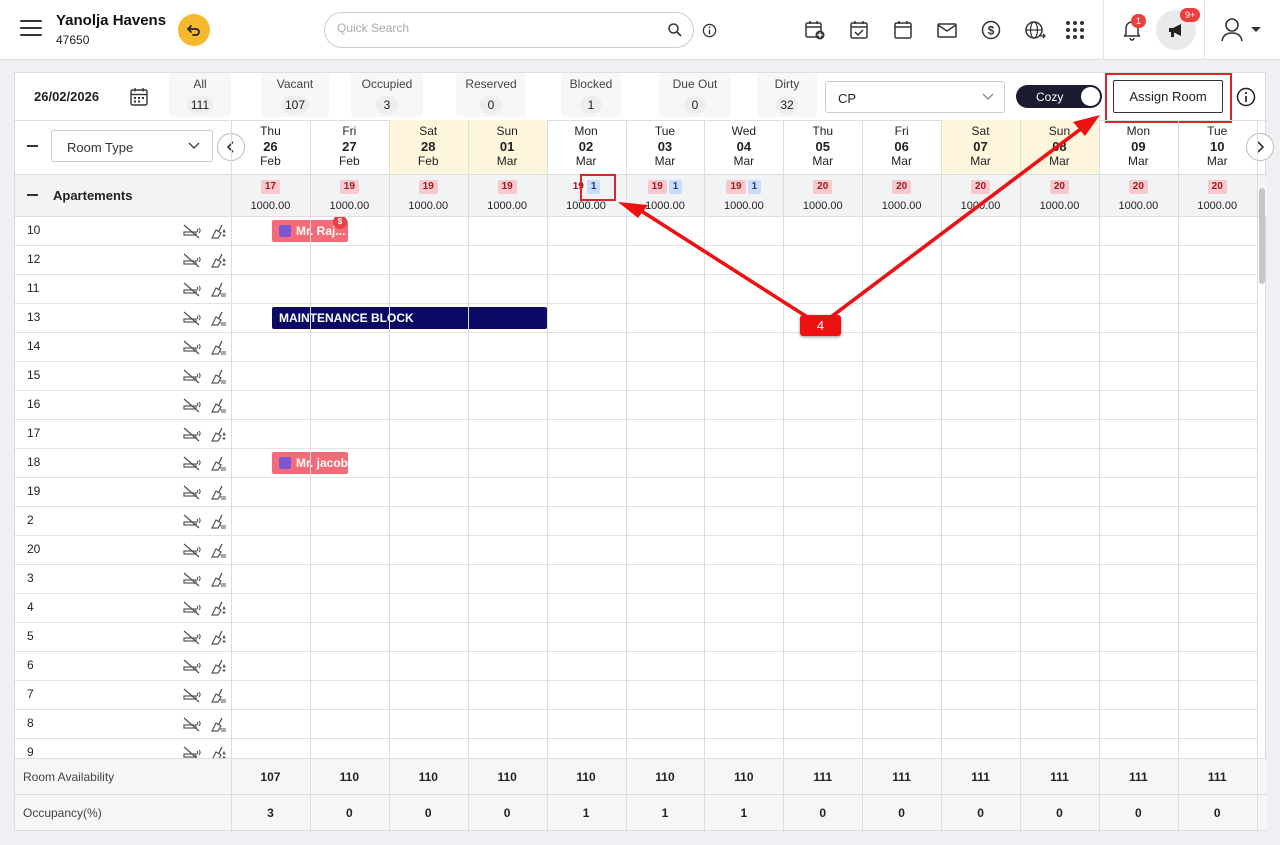 The image size is (1280, 845). I want to click on info-icon, so click(1246, 97).